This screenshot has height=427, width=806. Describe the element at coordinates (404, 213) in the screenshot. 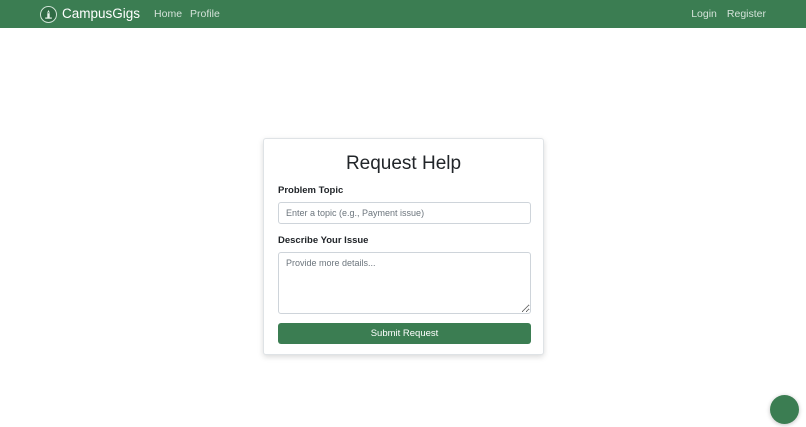

I see `problem-topic-input` at that location.